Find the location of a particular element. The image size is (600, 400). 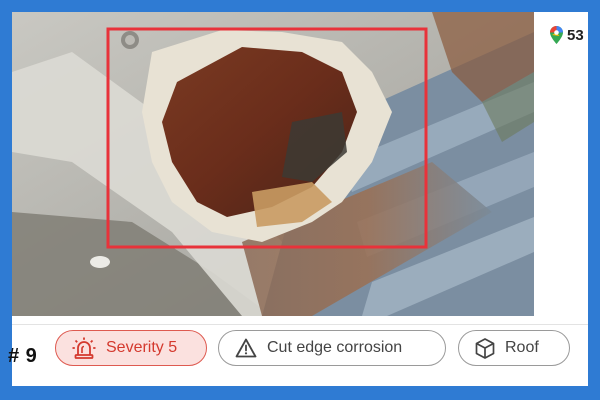

alarm-siren-icon is located at coordinates (84, 348).